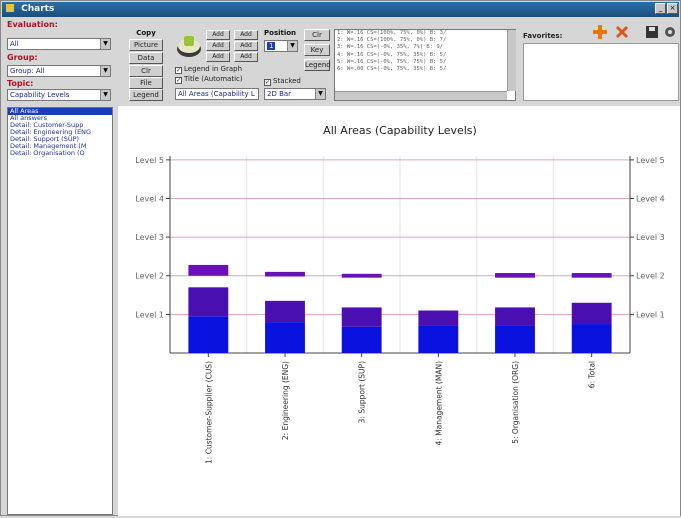 This screenshot has height=518, width=681. I want to click on y-tick-label-right: Level 4, so click(650, 198).